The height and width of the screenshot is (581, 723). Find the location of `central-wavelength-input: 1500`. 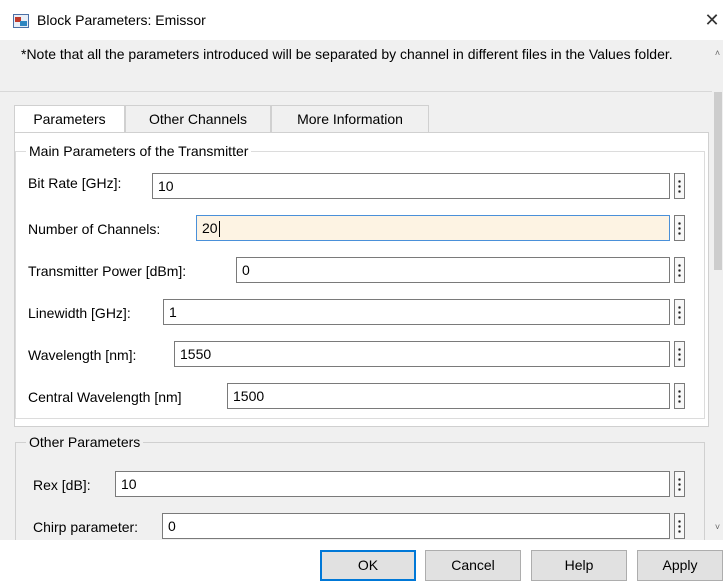

central-wavelength-input: 1500 is located at coordinates (448, 396).